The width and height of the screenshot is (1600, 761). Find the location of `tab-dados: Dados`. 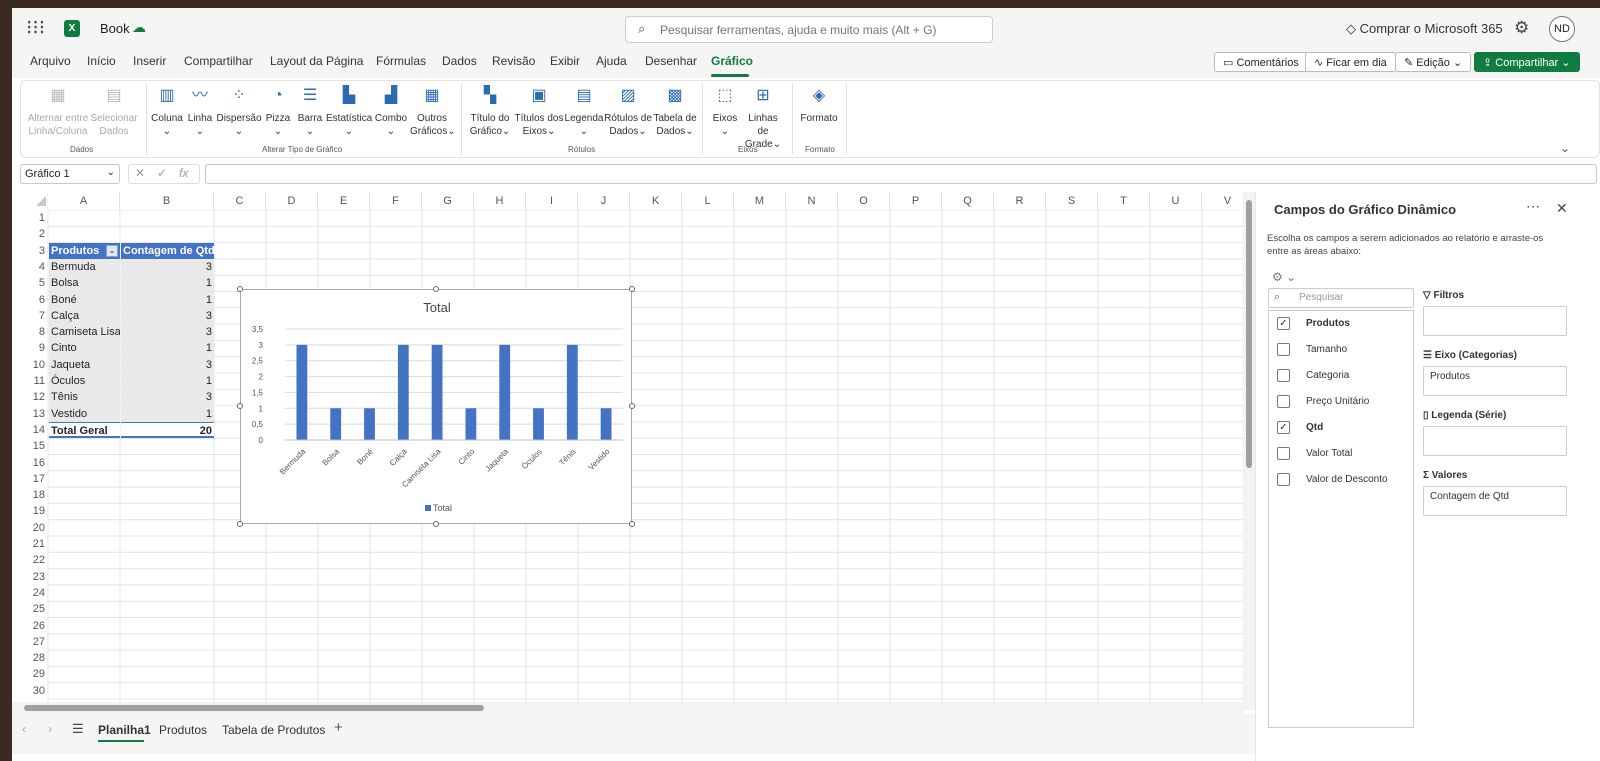

tab-dados: Dados is located at coordinates (459, 61).